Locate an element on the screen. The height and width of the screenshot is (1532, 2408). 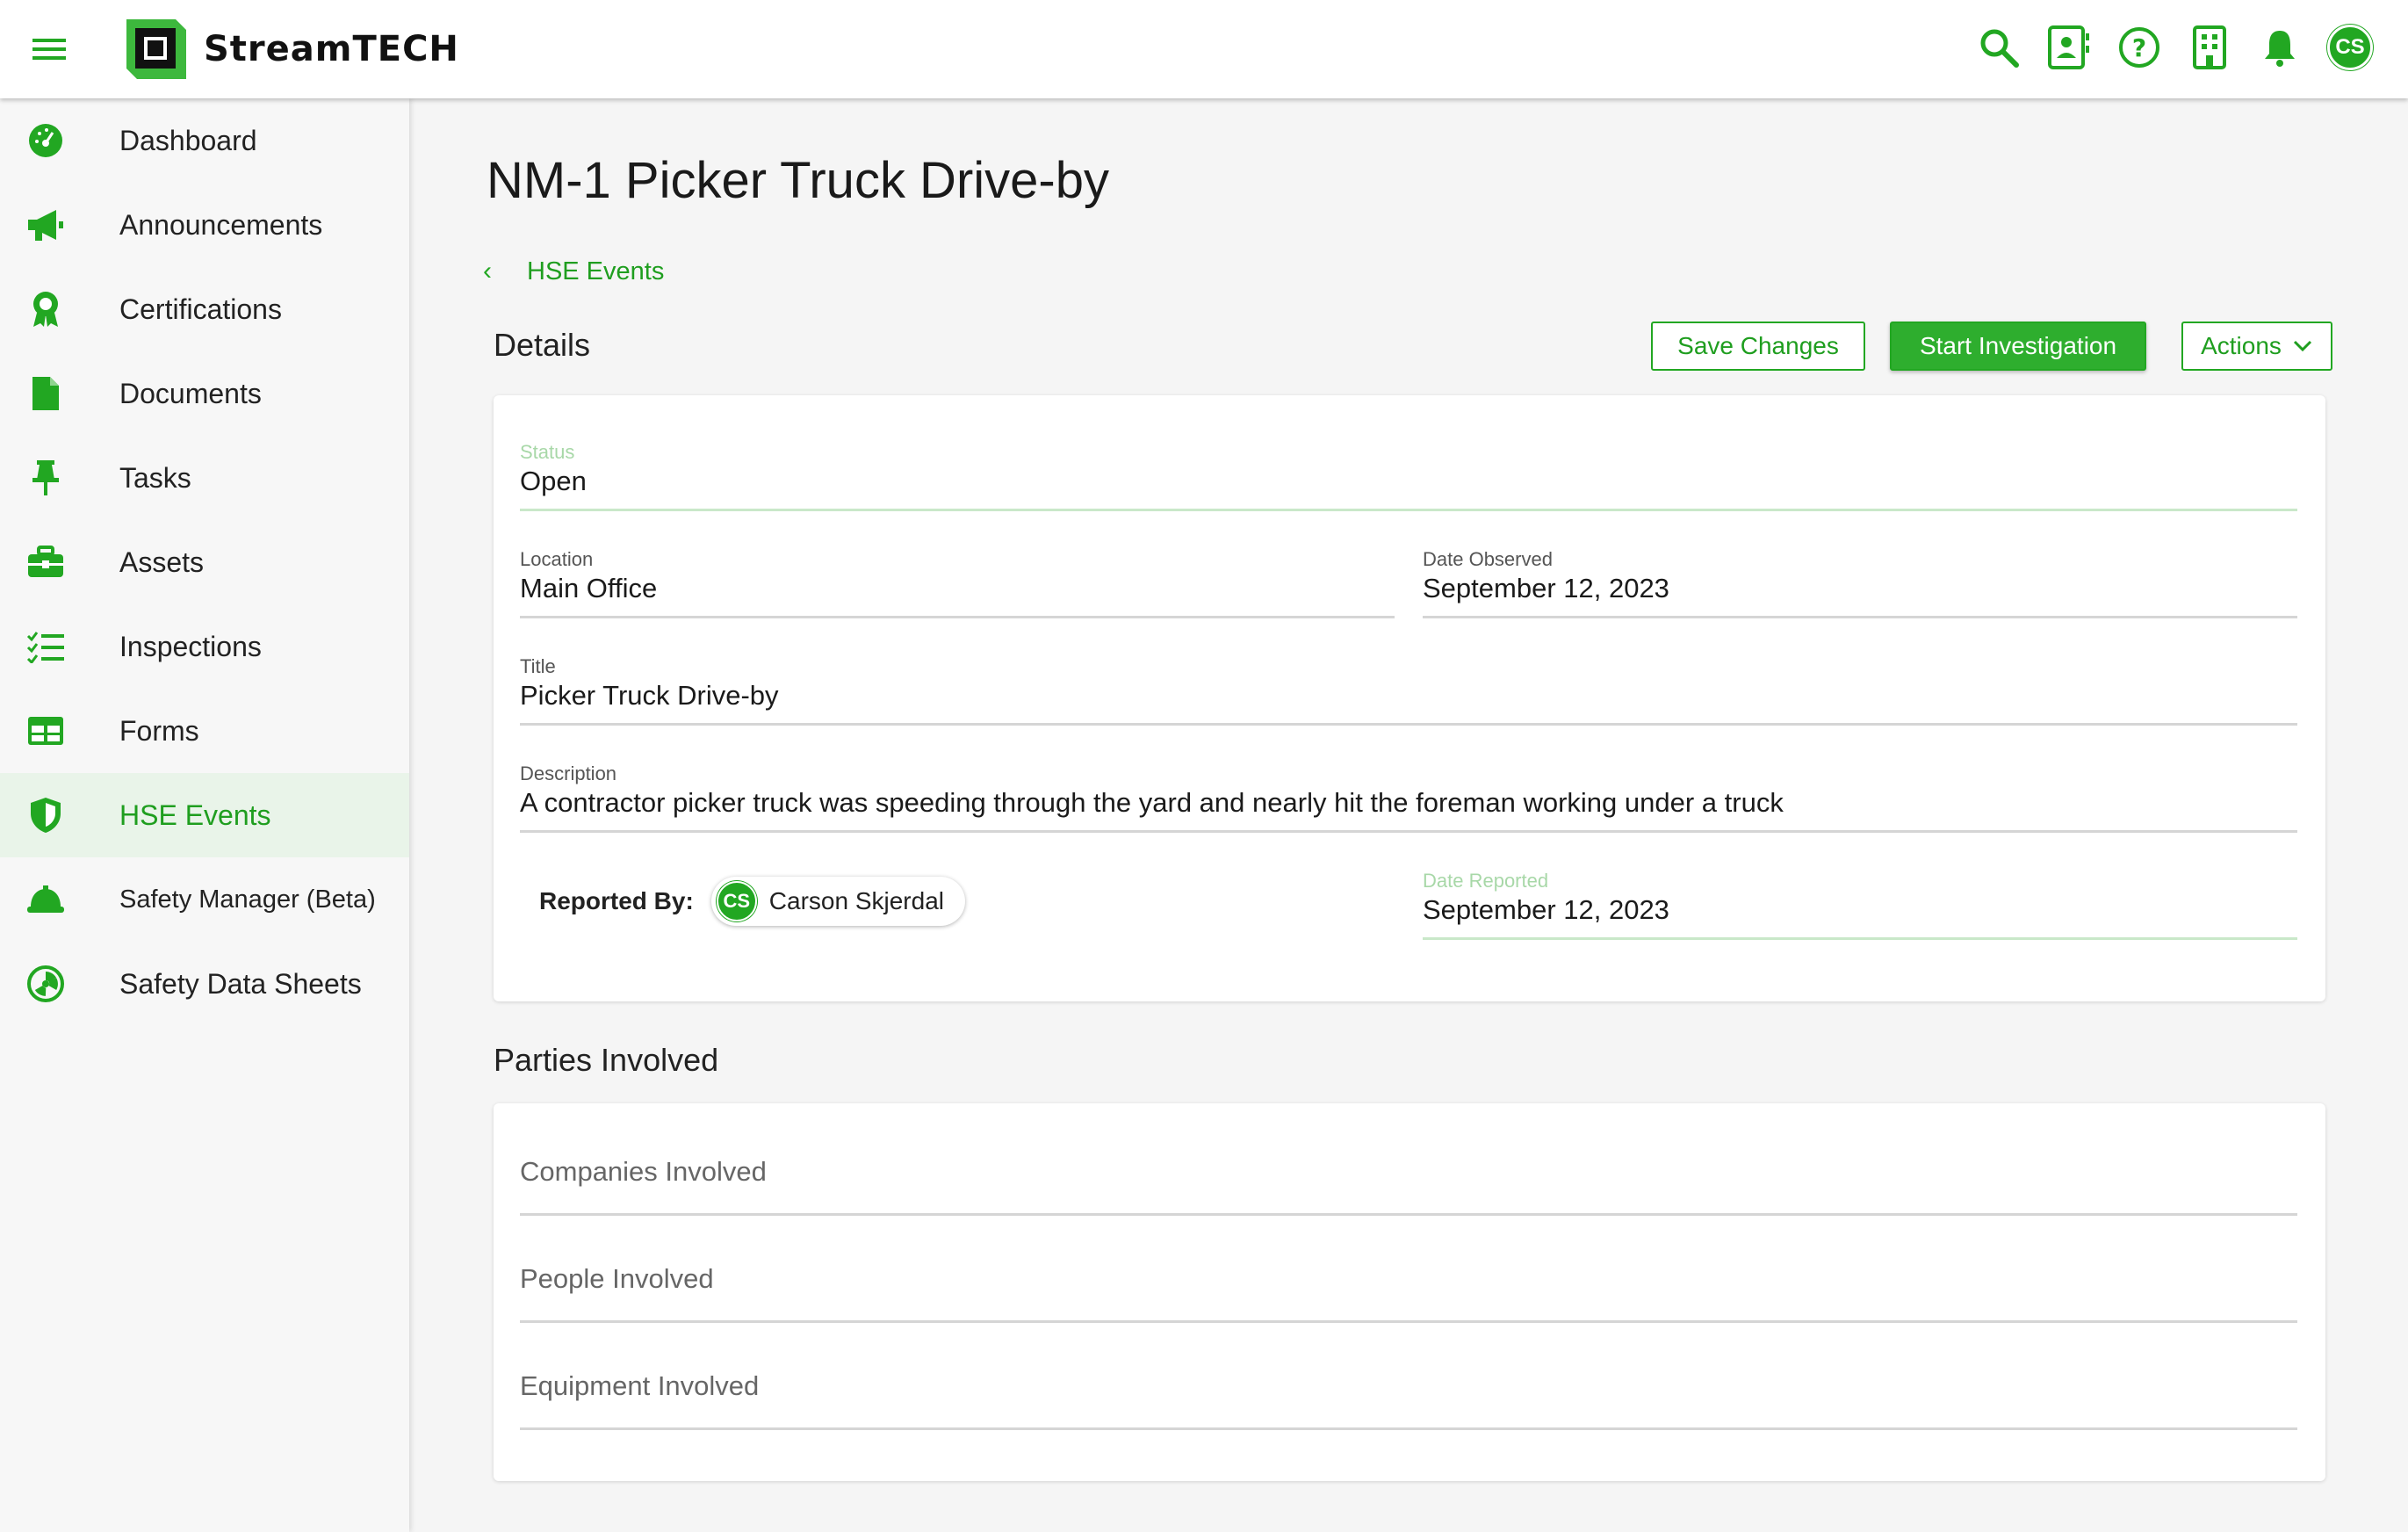
date-reported-value: September 12, 2023 is located at coordinates (1546, 909).